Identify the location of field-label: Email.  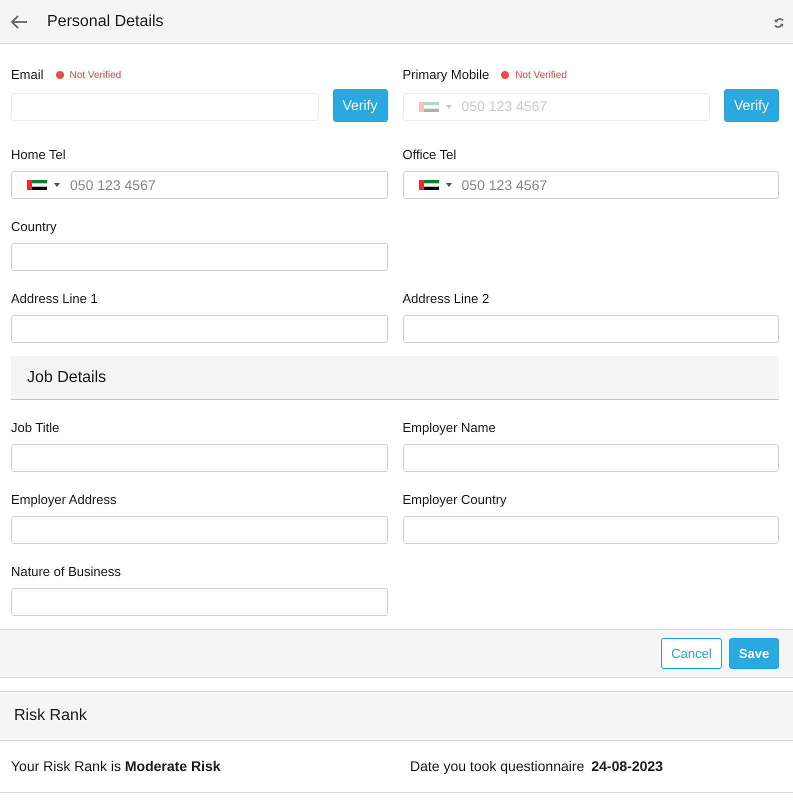
(27, 75).